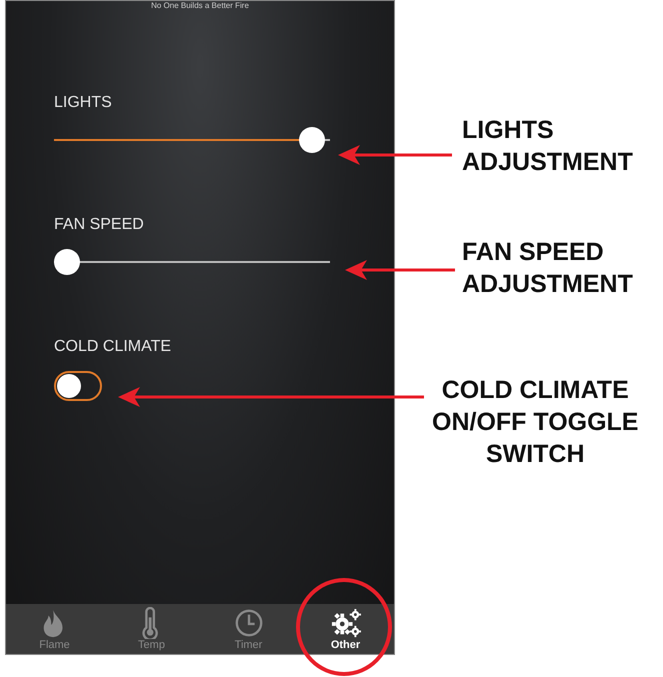 This screenshot has height=677, width=663. Describe the element at coordinates (113, 347) in the screenshot. I see `setting-label: COLD CLIMATE` at that location.